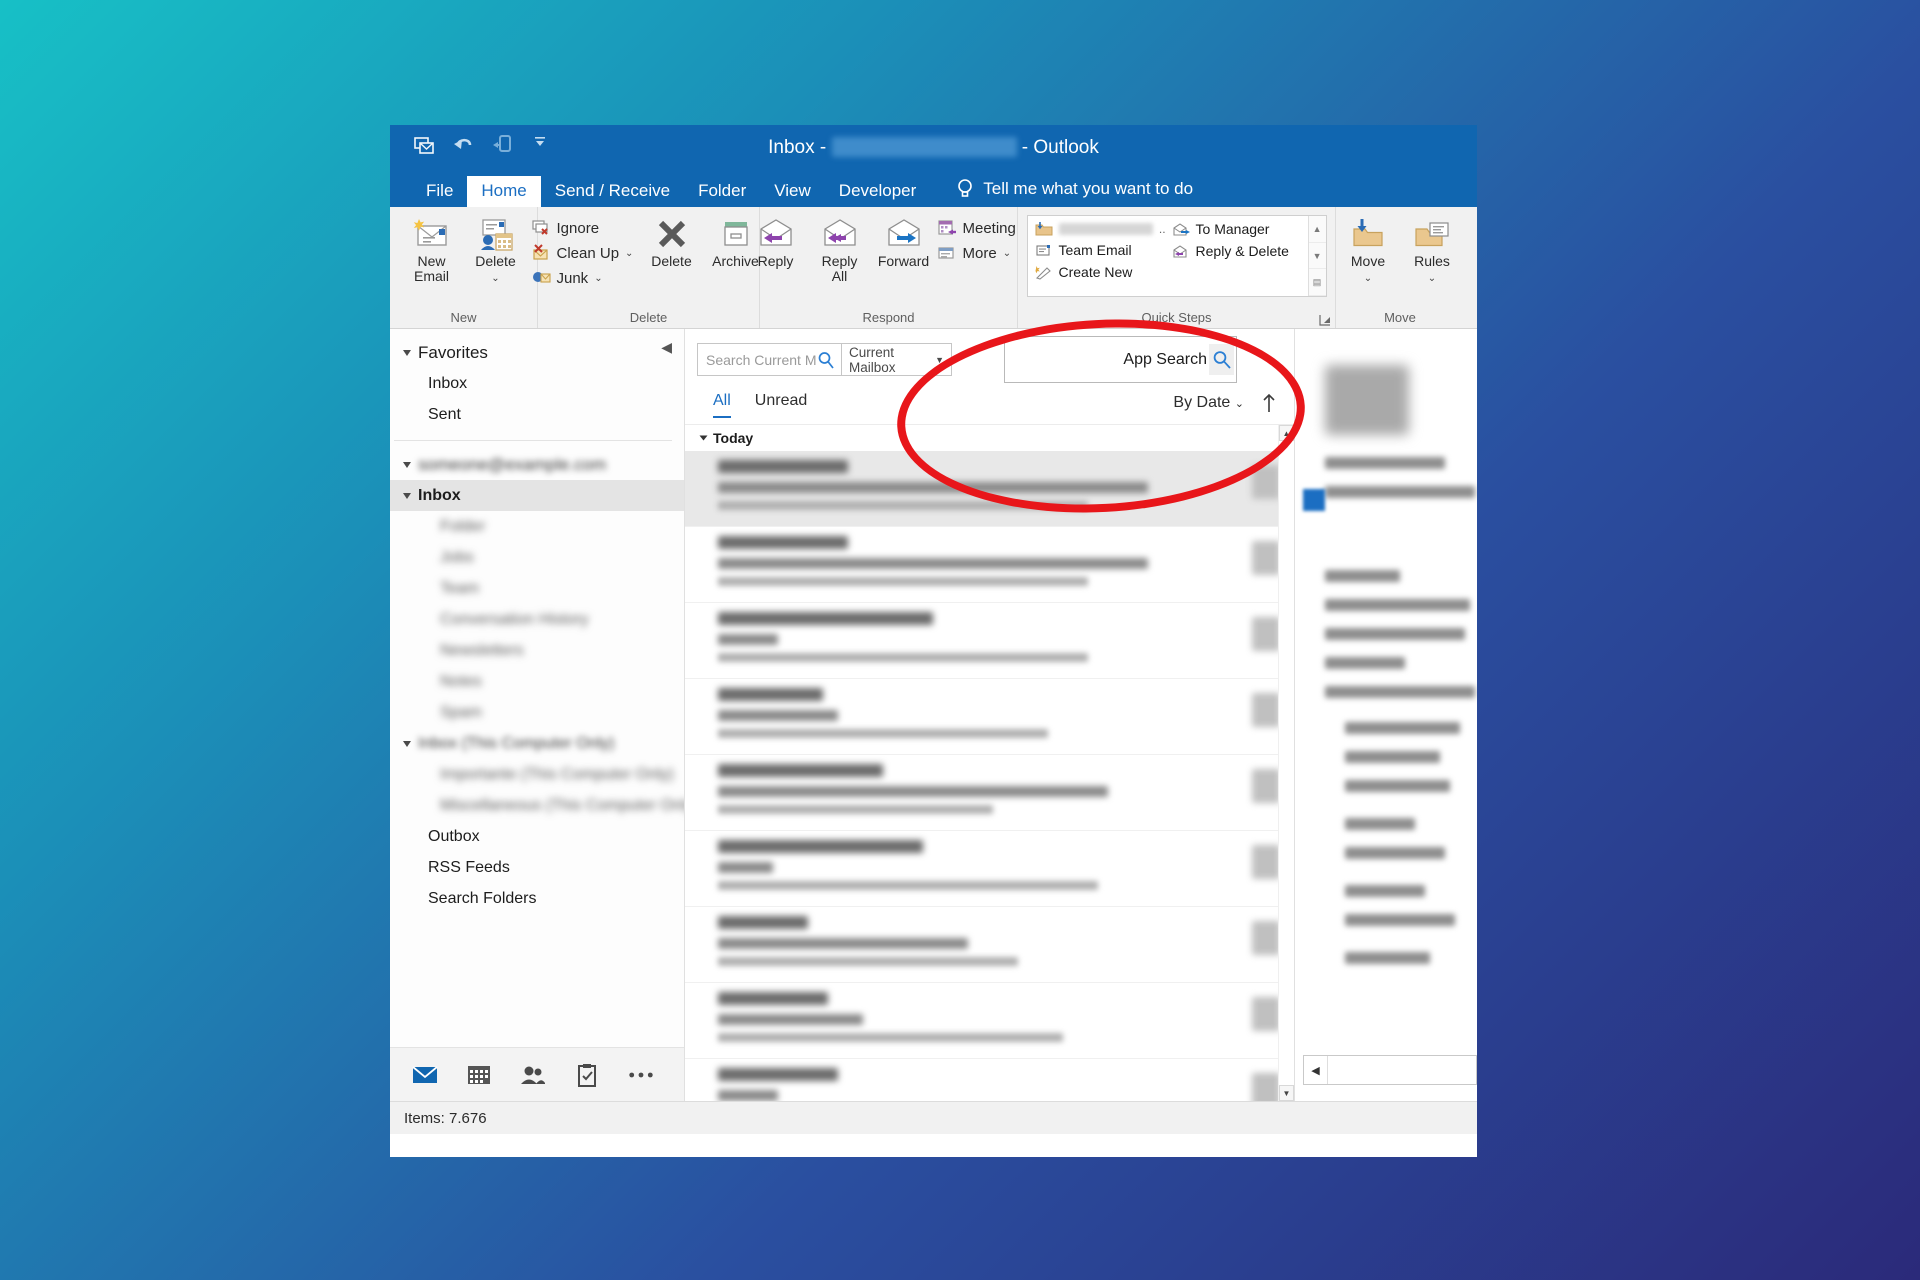  I want to click on quick-steps-scroll-down: ▼, so click(1317, 256).